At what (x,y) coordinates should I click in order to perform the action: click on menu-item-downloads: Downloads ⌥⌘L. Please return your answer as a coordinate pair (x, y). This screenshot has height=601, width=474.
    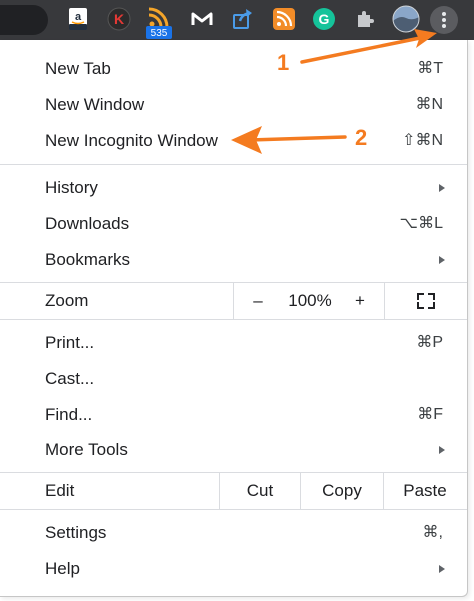
    Looking at the image, I should click on (233, 224).